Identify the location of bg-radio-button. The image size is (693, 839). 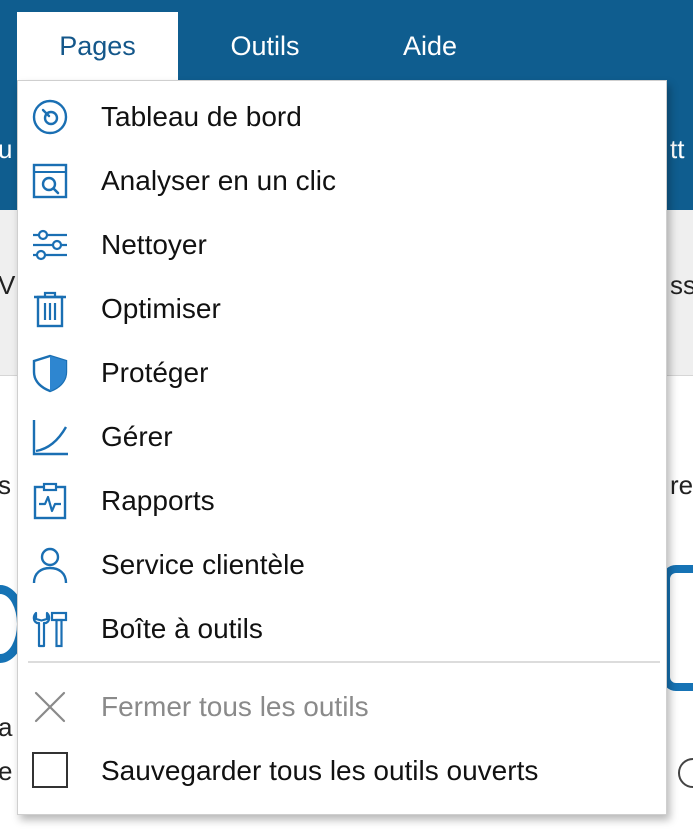
(685, 773).